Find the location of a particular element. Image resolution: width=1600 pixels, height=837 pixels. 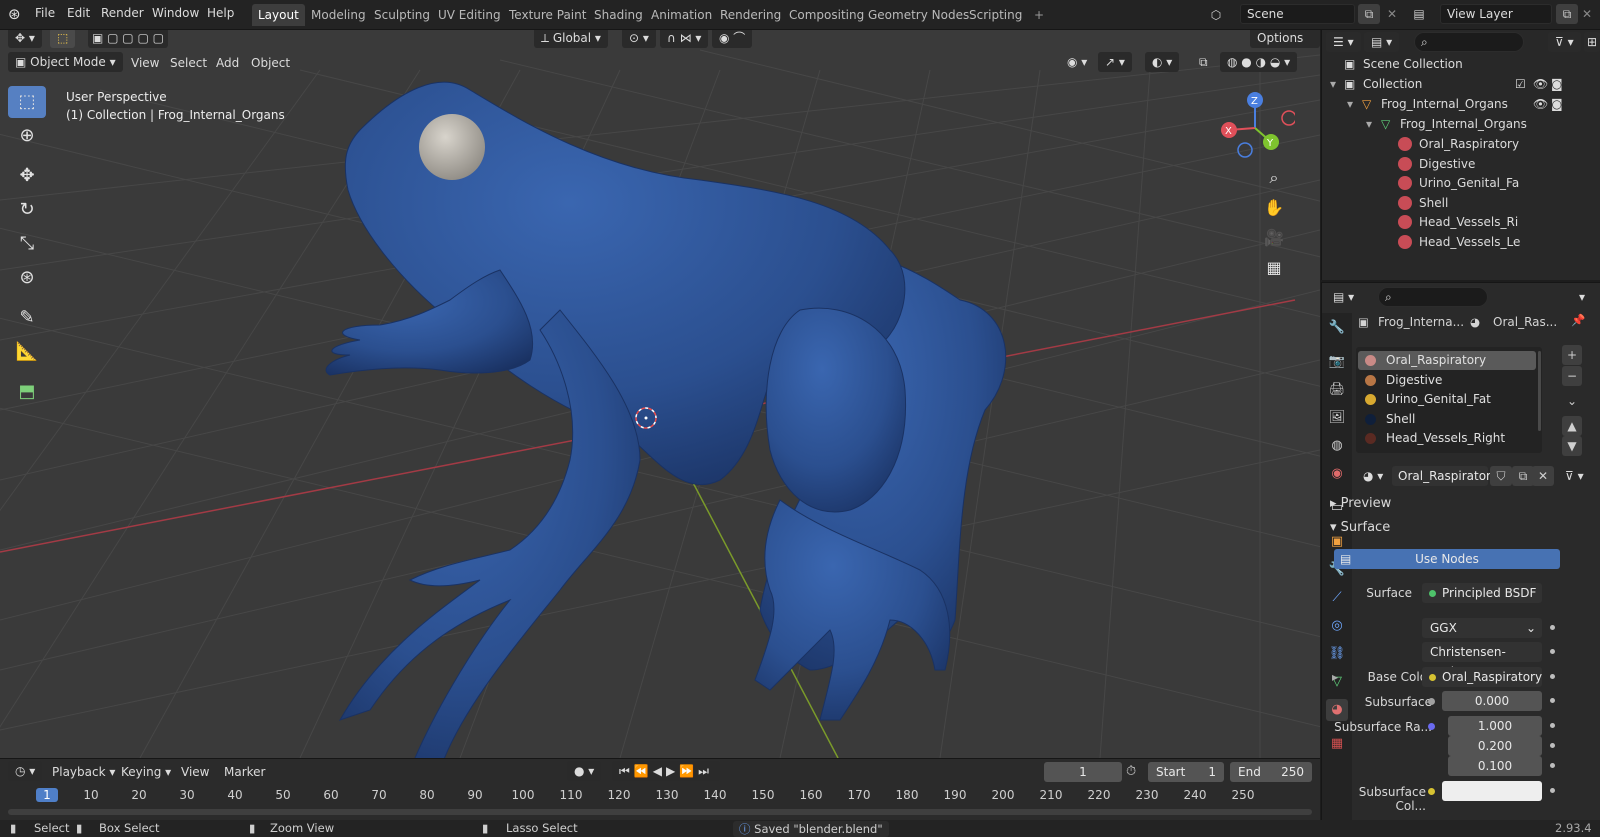

menu-edit: Edit is located at coordinates (78, 13).